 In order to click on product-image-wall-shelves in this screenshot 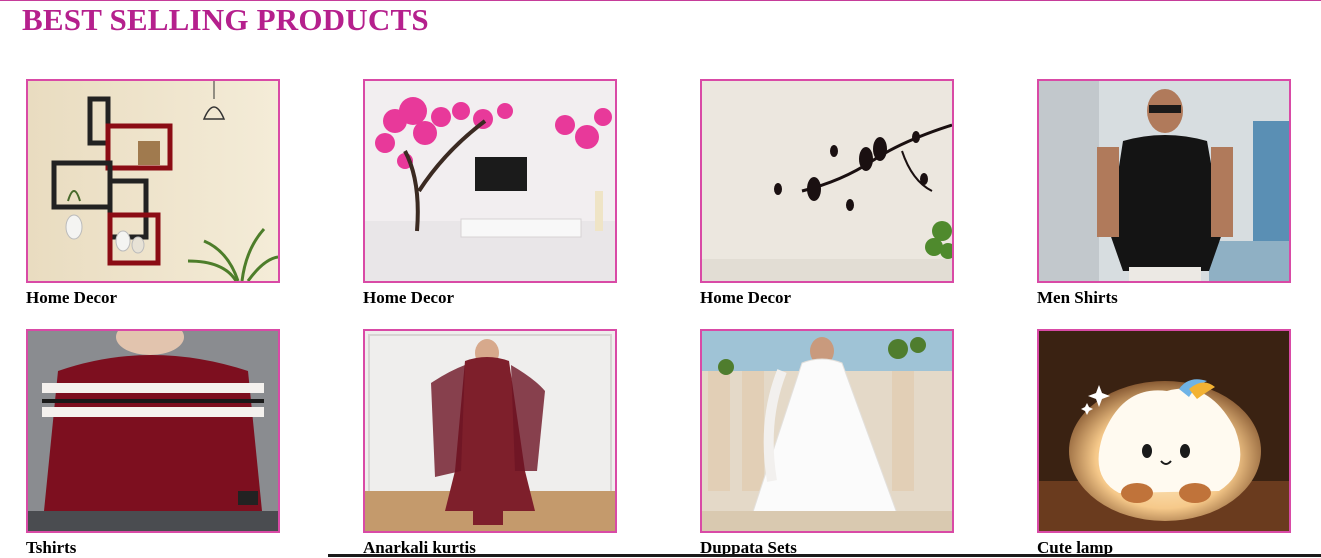, I will do `click(153, 181)`.